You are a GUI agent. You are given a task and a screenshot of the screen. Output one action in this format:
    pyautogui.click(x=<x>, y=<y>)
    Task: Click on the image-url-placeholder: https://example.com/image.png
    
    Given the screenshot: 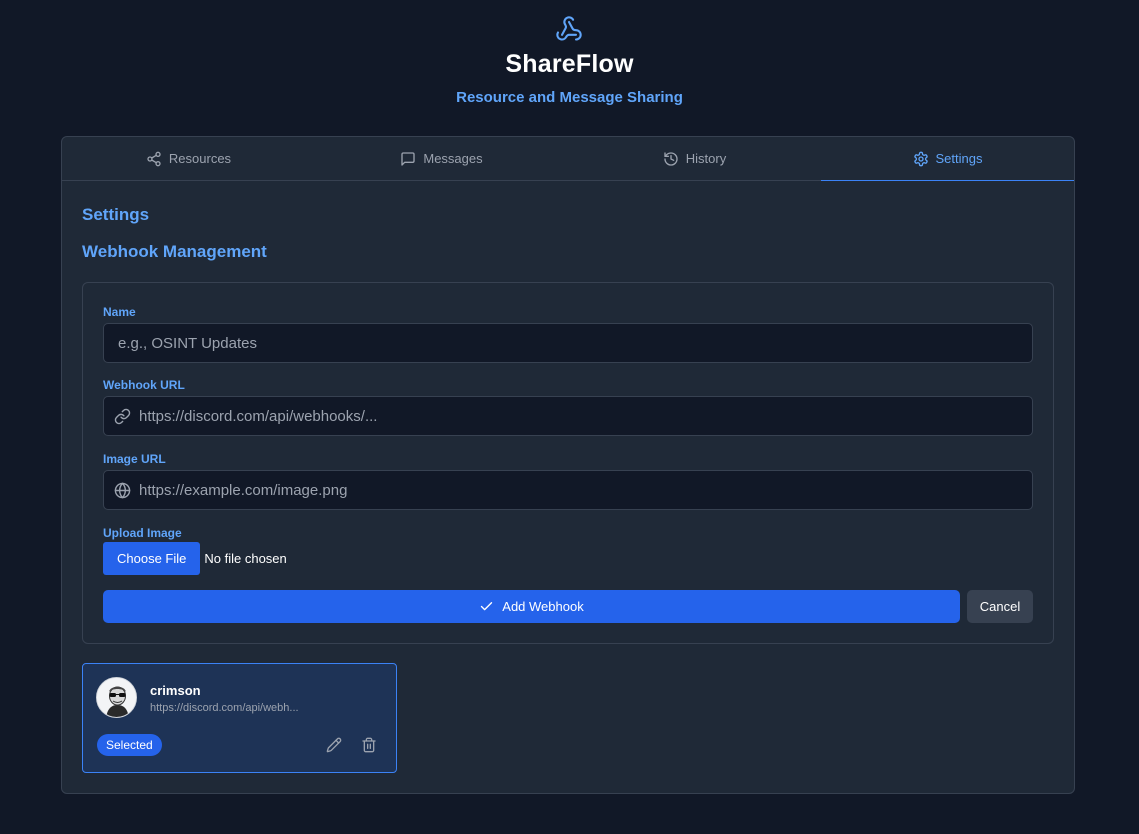 What is the action you would take?
    pyautogui.click(x=243, y=490)
    